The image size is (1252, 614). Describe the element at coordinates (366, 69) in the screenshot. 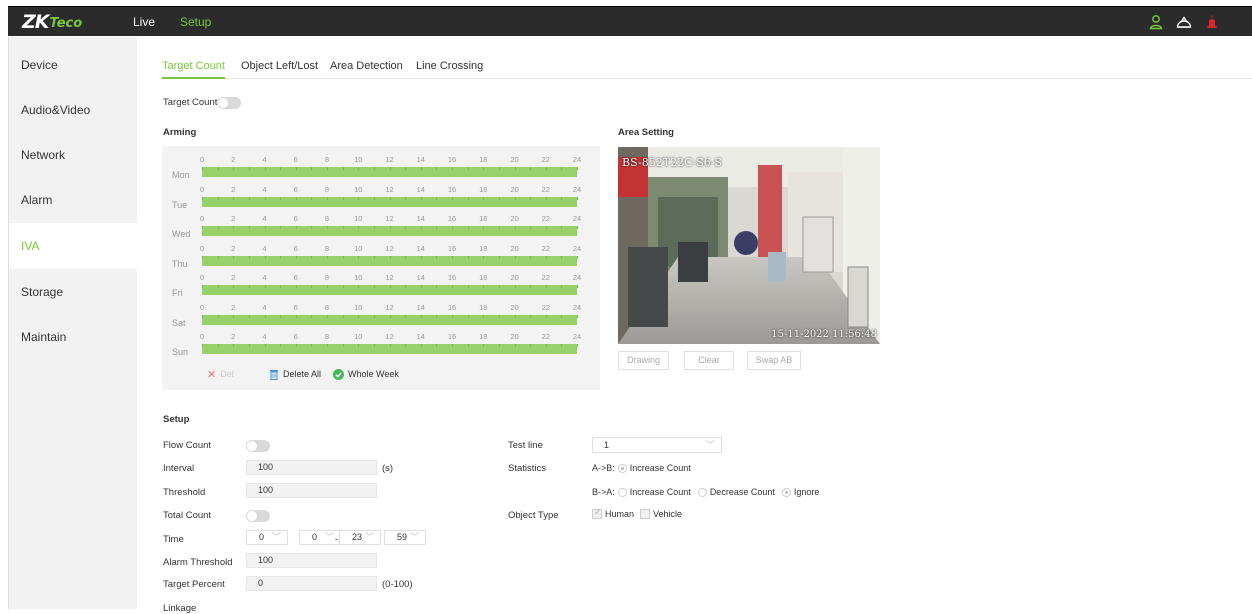

I see `tab-area-detection: Area Detection` at that location.